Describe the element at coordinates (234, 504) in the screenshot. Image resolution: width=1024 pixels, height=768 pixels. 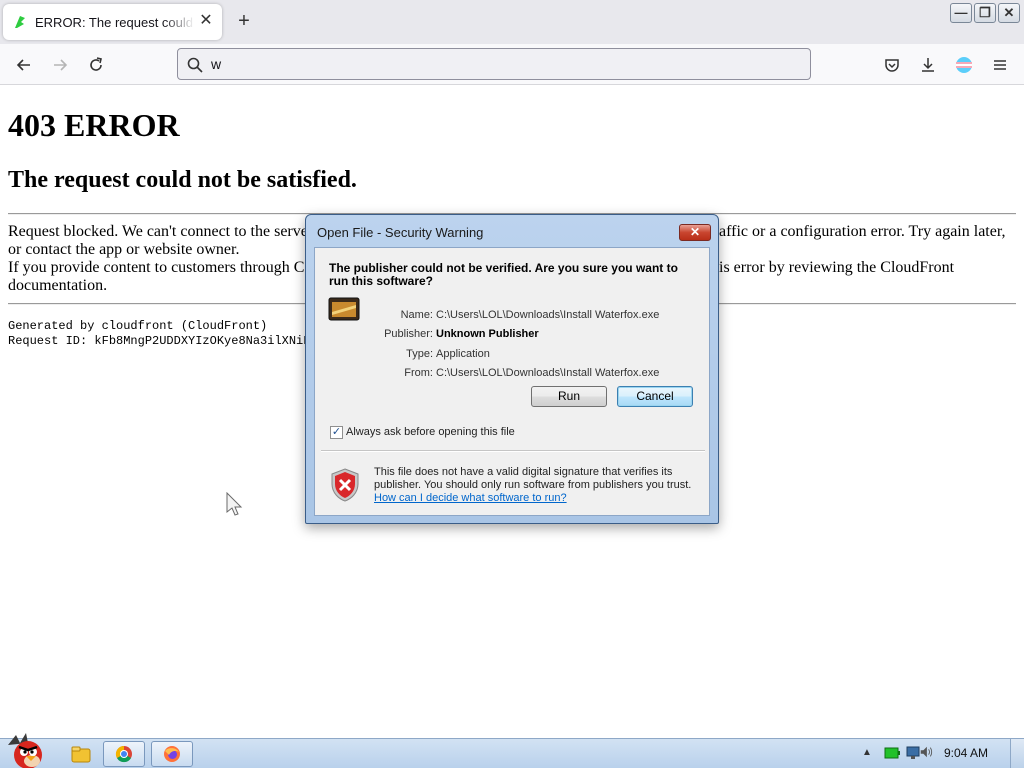
I see `mouse-cursor-icon` at that location.